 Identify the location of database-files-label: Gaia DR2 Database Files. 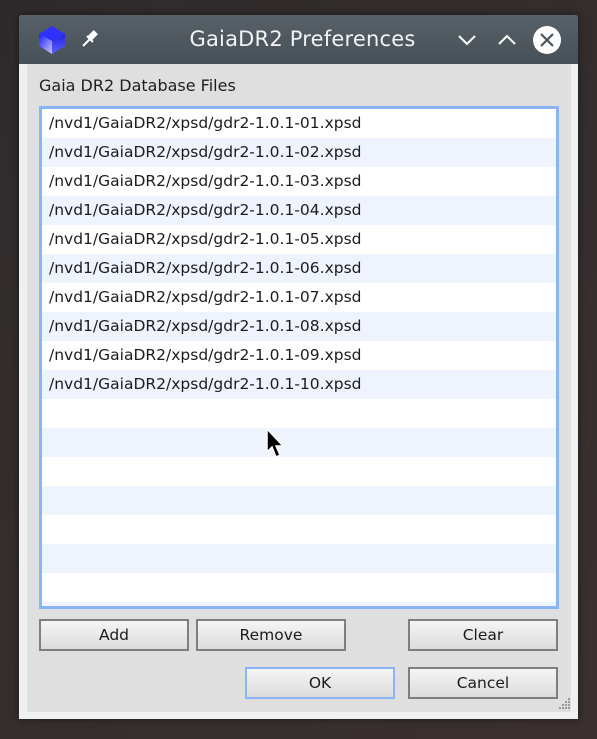
(137, 85).